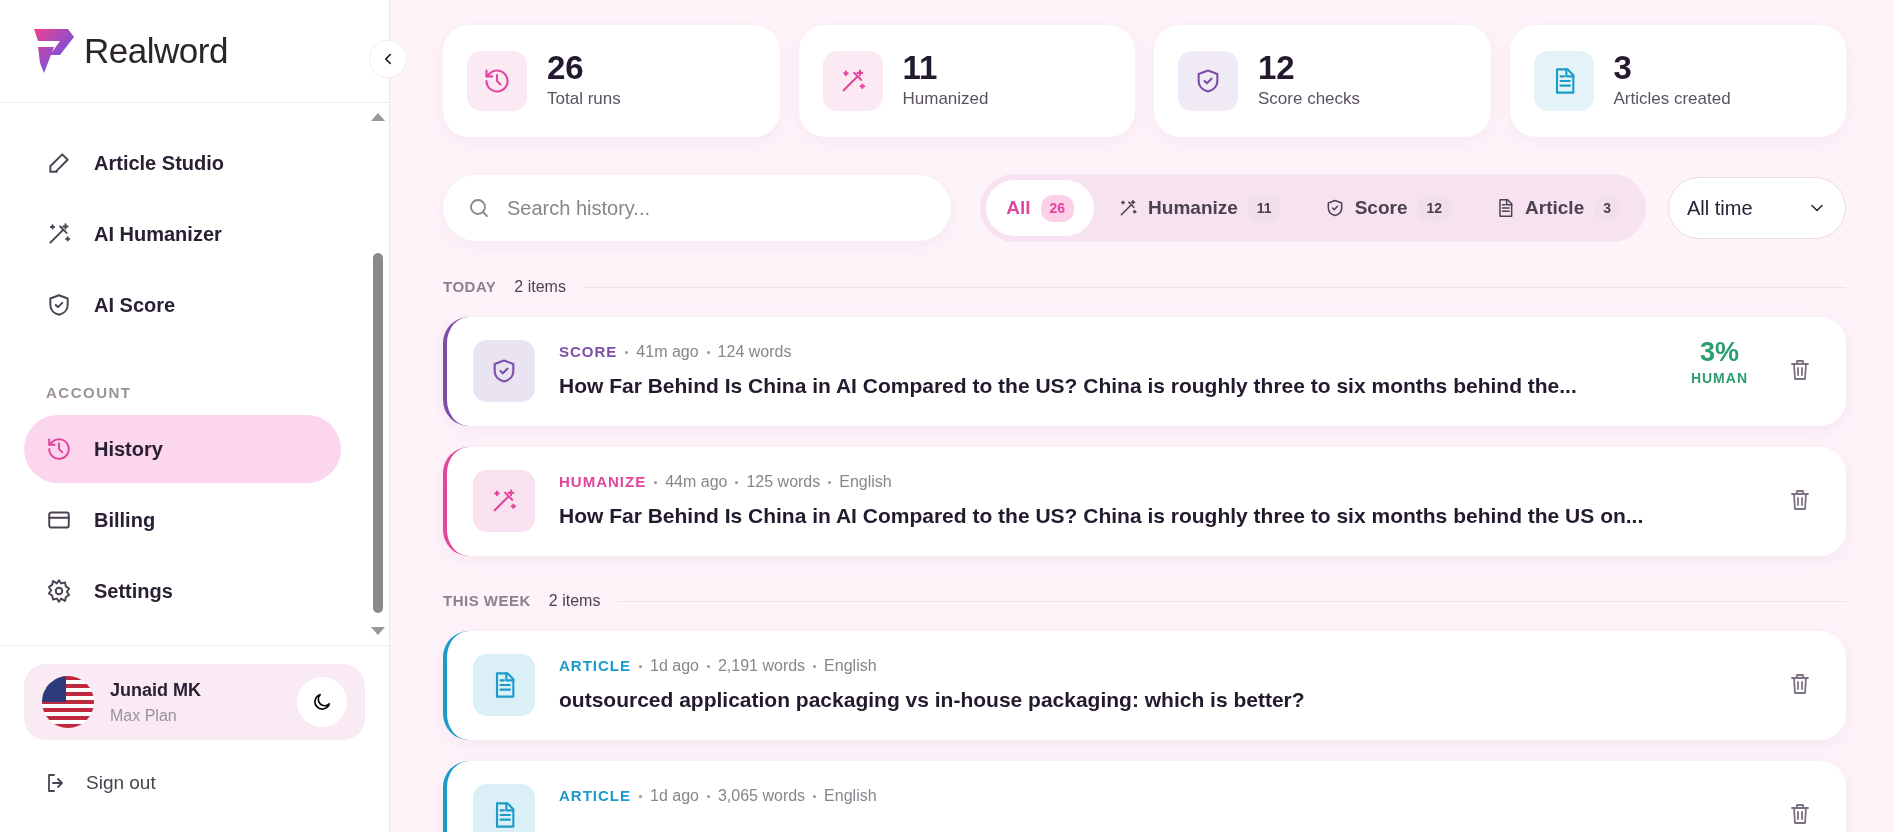 Image resolution: width=1894 pixels, height=832 pixels. Describe the element at coordinates (479, 208) in the screenshot. I see `search-icon` at that location.